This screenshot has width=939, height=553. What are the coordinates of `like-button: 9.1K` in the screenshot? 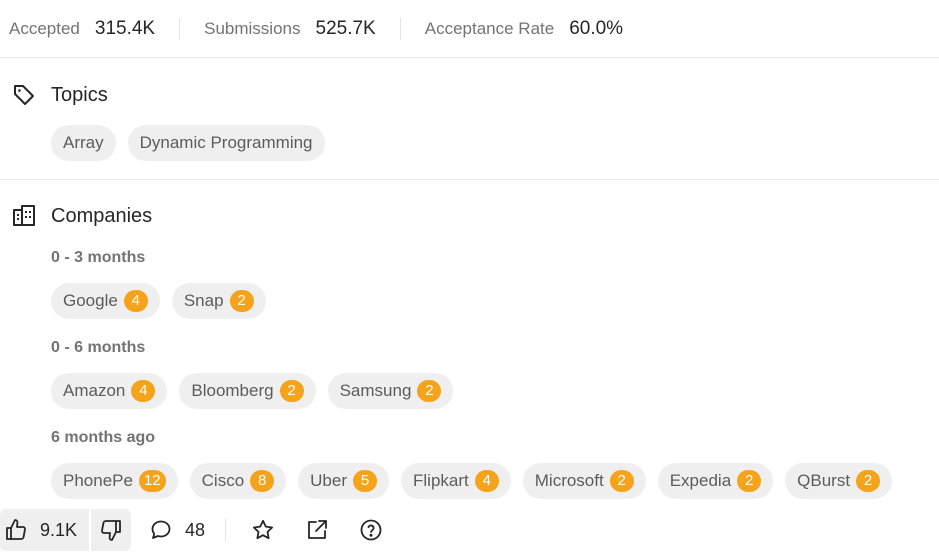 It's located at (44, 530).